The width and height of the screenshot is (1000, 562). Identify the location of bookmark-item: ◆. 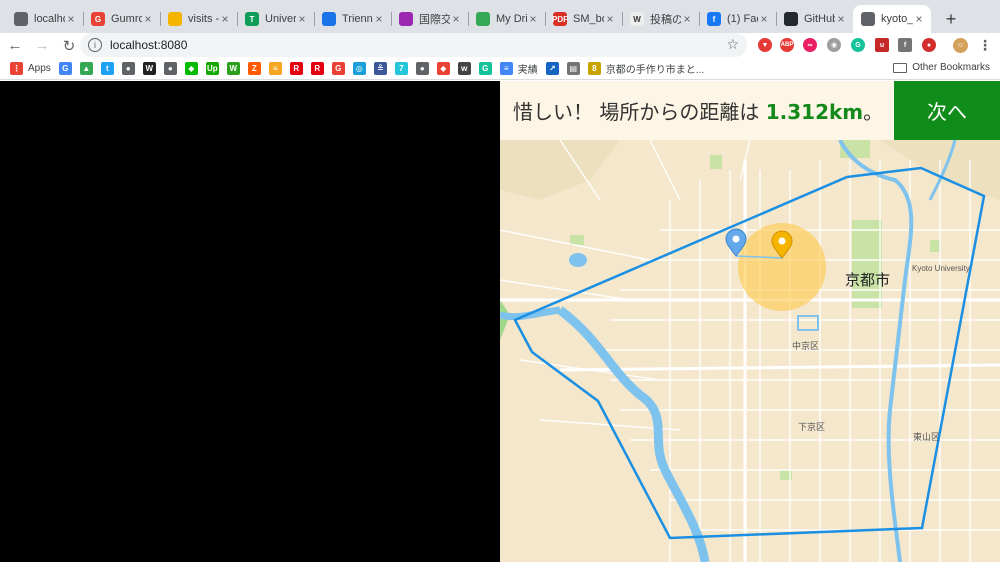
(191, 68).